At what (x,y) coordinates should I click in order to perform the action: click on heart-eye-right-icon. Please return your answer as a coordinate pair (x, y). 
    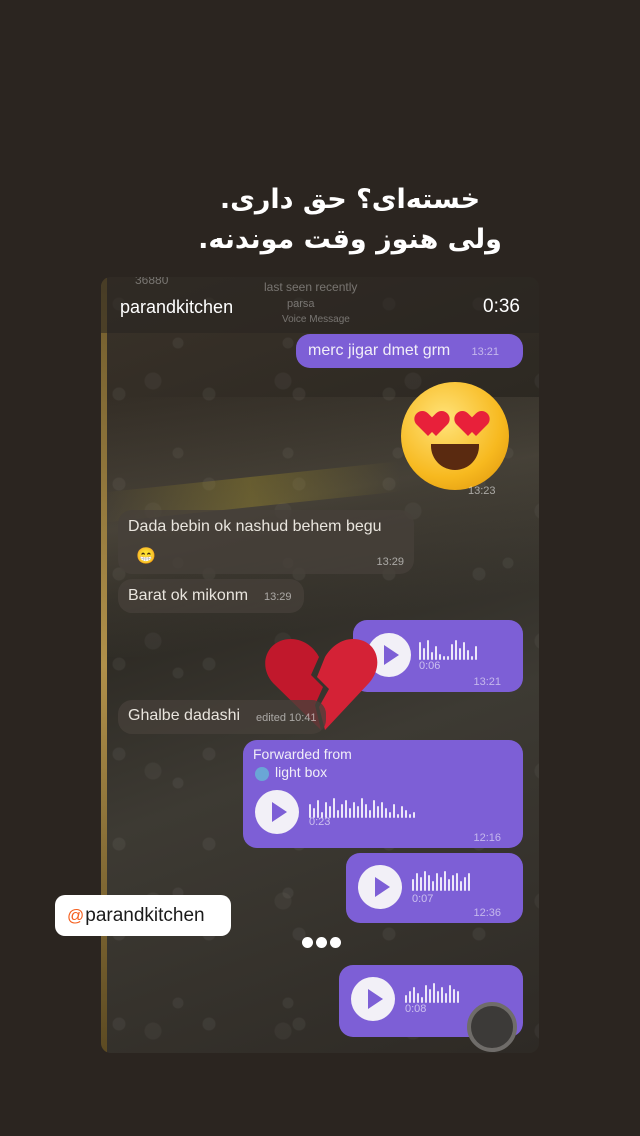
    Looking at the image, I should click on (476, 425).